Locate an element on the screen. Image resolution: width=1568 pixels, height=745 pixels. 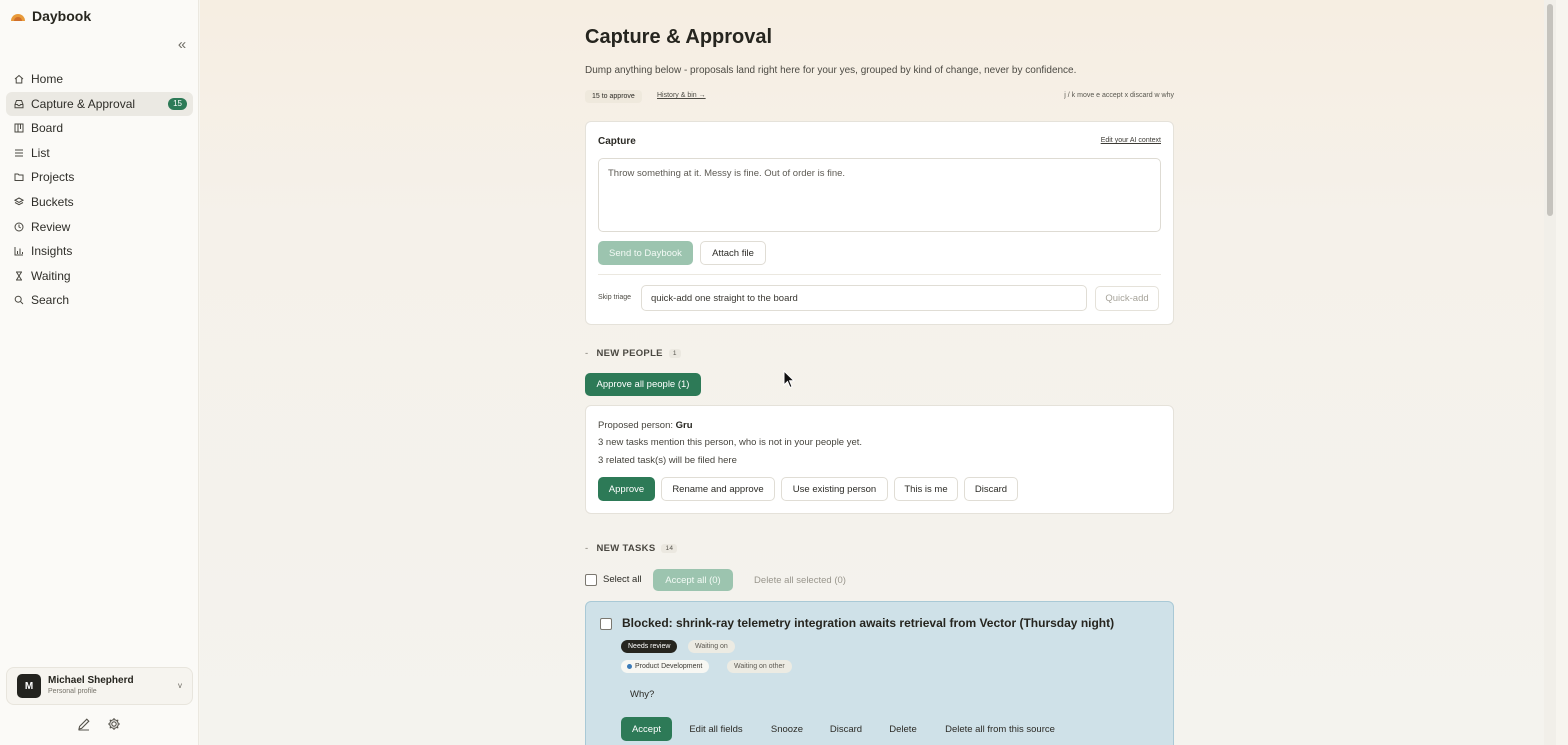
sidebar-footer is located at coordinates (99, 724).